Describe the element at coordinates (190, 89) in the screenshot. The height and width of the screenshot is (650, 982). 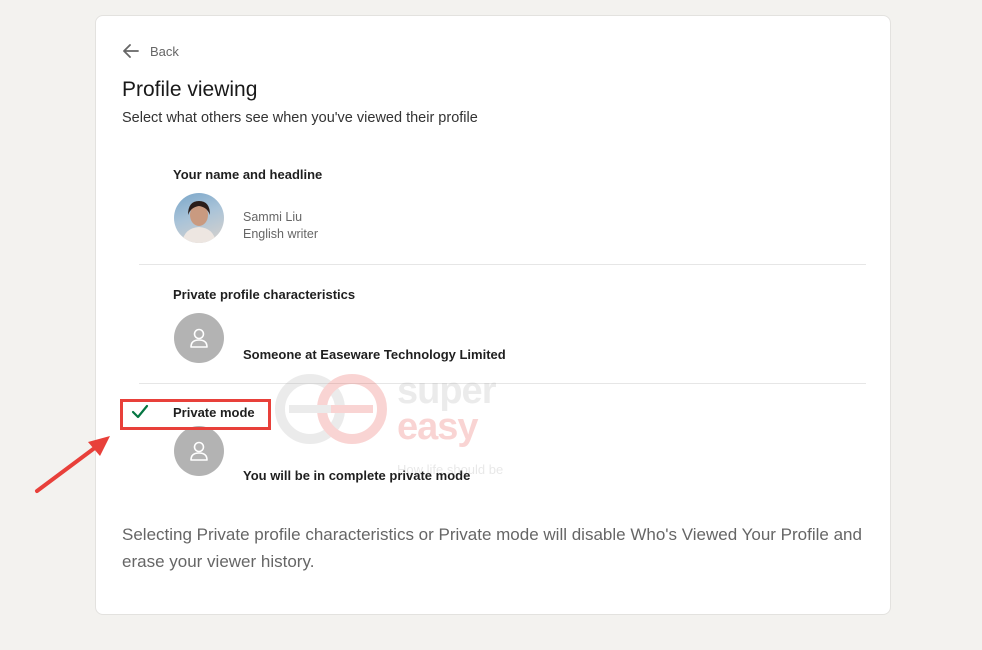
I see `page-title: Profile viewing` at that location.